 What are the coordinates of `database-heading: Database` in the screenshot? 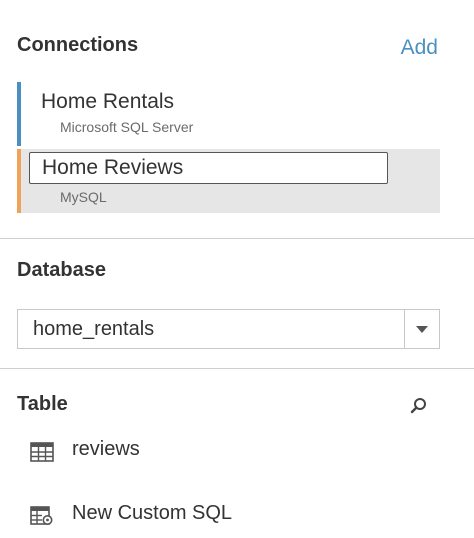 It's located at (61, 270).